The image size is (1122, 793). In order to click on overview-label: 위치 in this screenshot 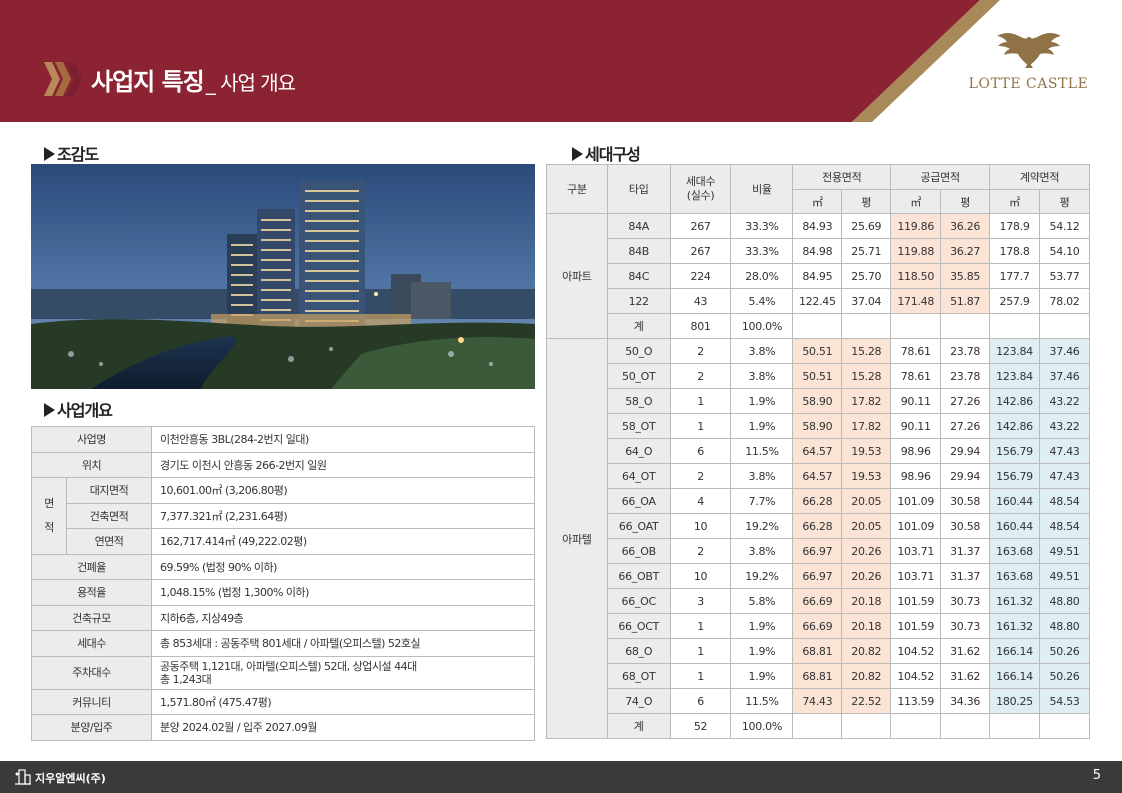, I will do `click(91, 464)`.